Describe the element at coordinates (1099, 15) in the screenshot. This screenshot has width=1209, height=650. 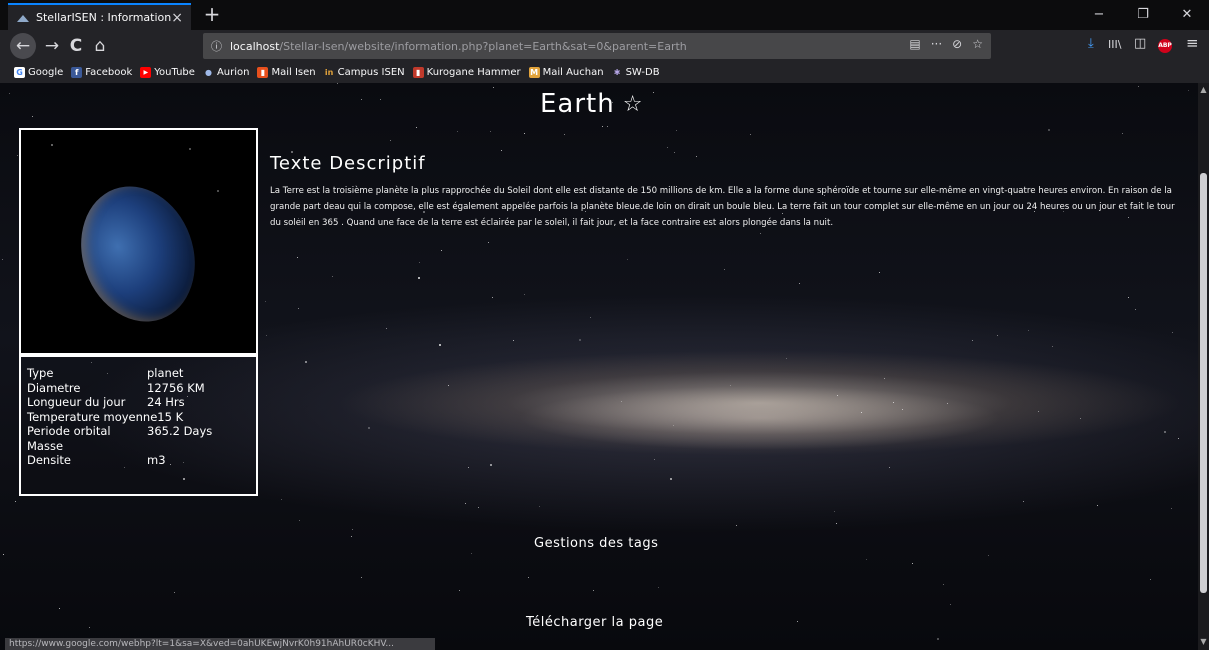
I see `minimize-button: −` at that location.